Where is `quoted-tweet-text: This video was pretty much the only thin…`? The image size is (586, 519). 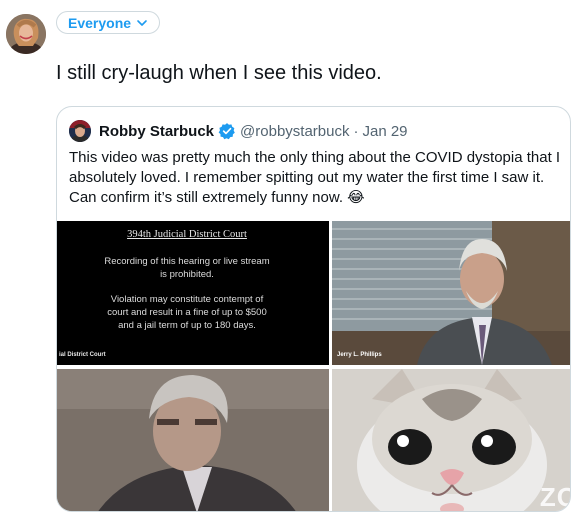
quoted-tweet-text: This video was pretty much the only thin… is located at coordinates (315, 177).